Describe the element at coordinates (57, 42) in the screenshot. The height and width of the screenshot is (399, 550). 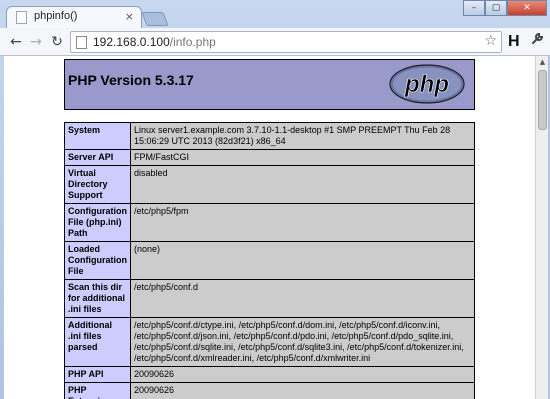
I see `reload-button: ↻` at that location.